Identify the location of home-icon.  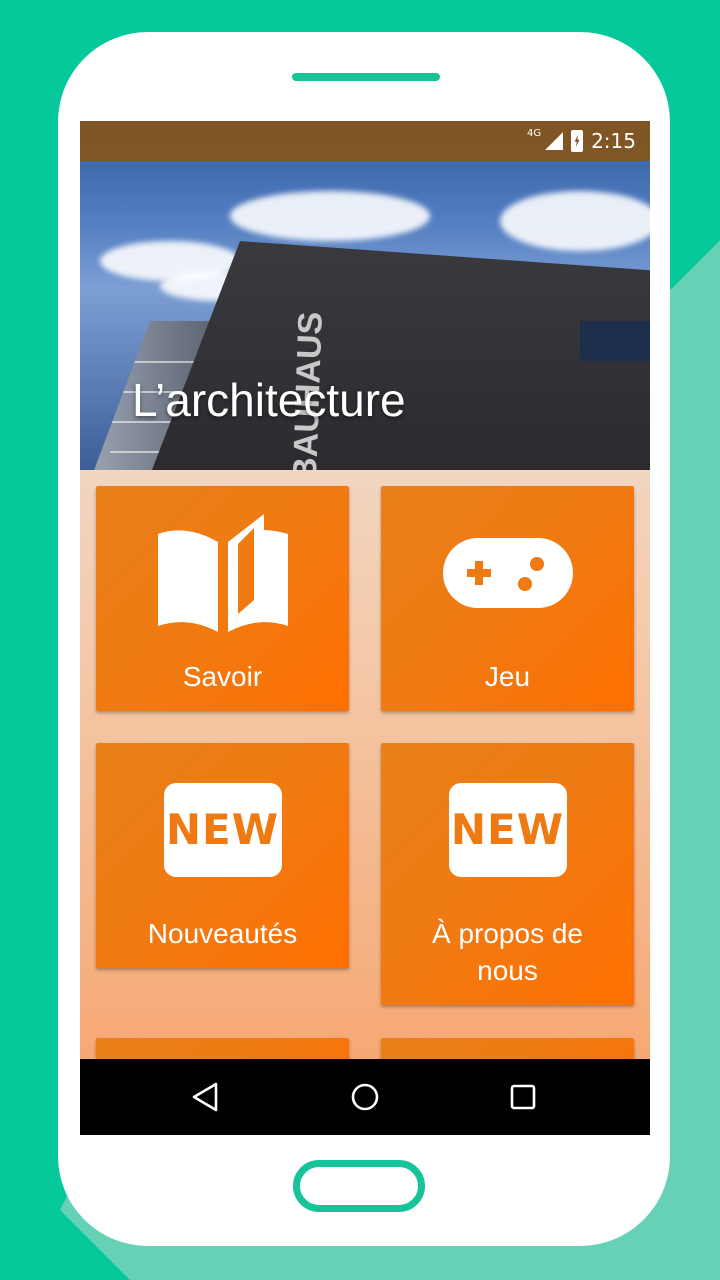
(365, 1097).